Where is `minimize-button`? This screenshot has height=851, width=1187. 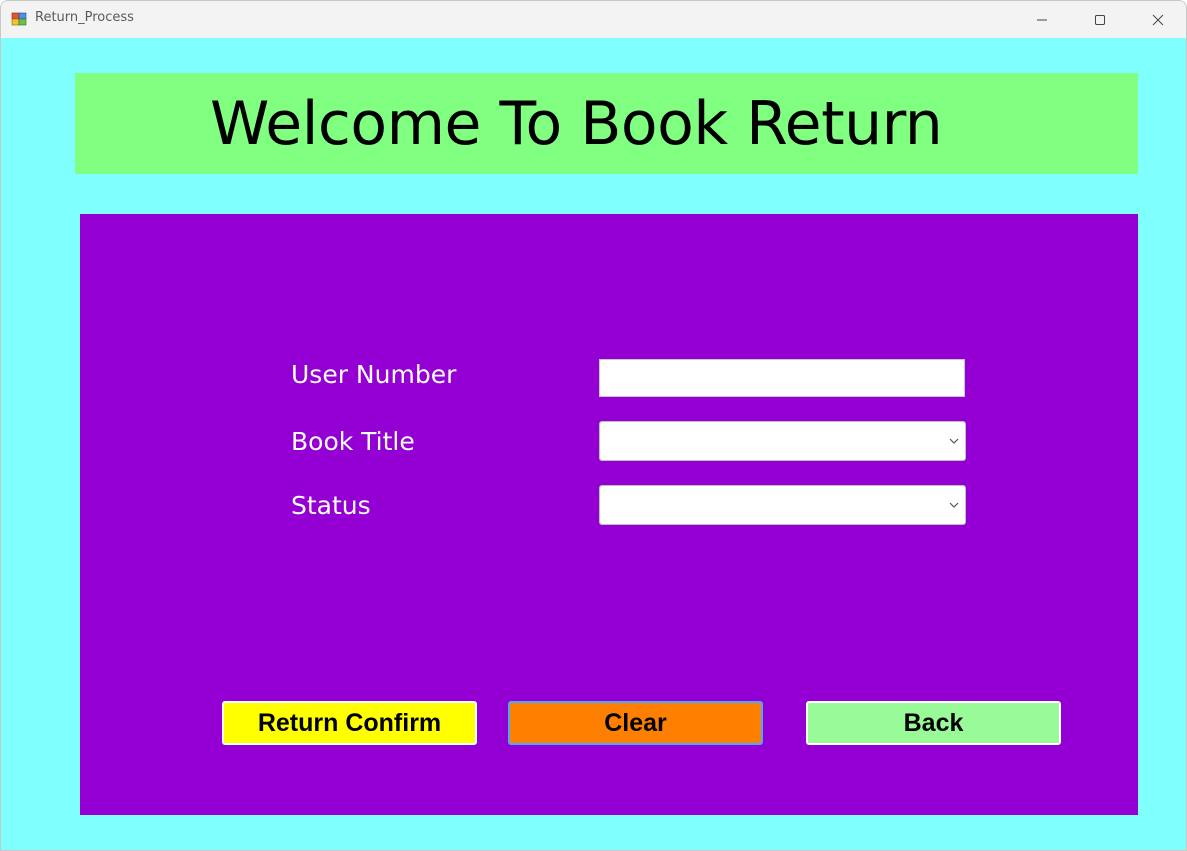 minimize-button is located at coordinates (1042, 19).